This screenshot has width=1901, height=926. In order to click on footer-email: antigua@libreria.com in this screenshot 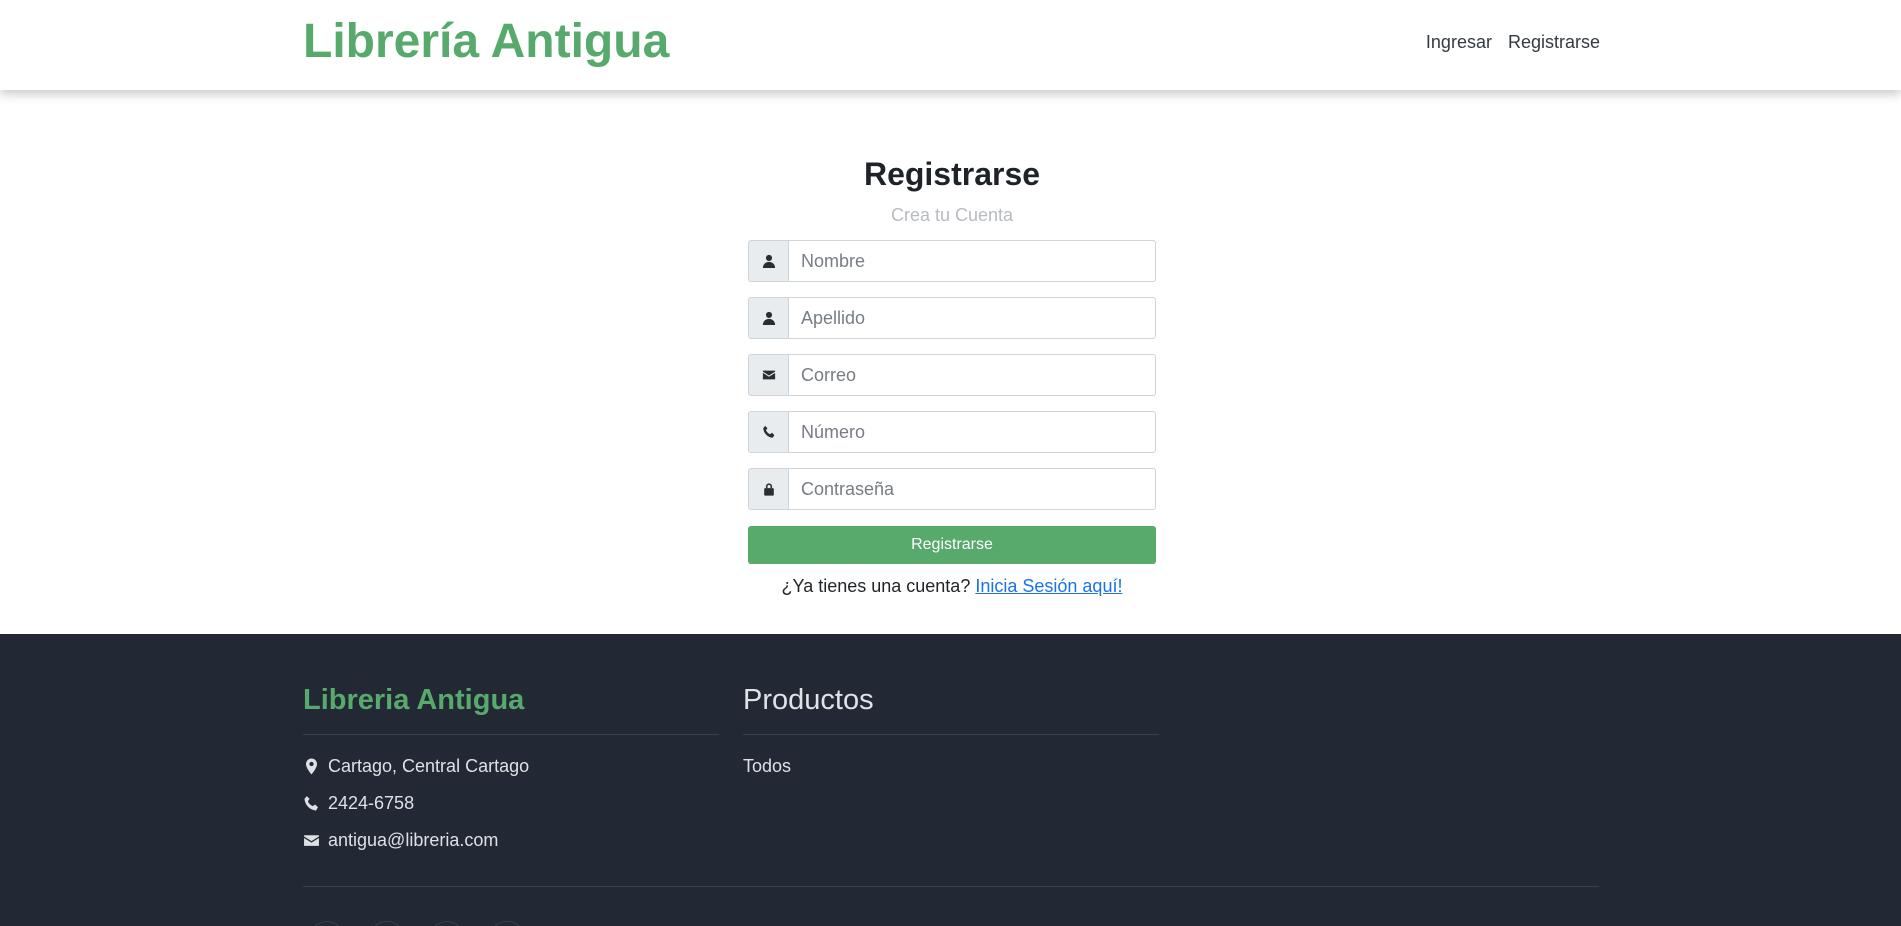, I will do `click(511, 840)`.